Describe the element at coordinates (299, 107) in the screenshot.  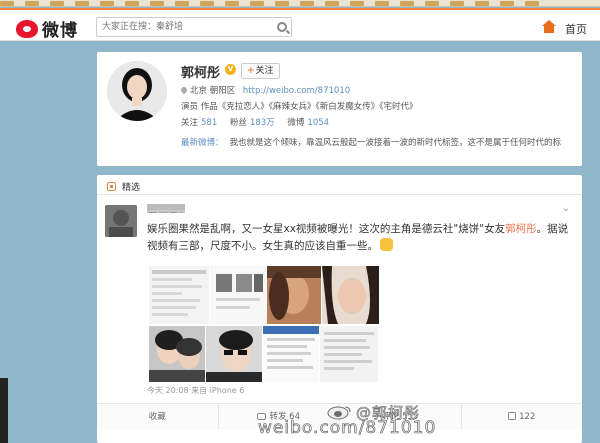
I see `profile-bio: 演员 作品《克拉恋人》《麻辣女兵》《新白发魔女传》《宅时代》` at that location.